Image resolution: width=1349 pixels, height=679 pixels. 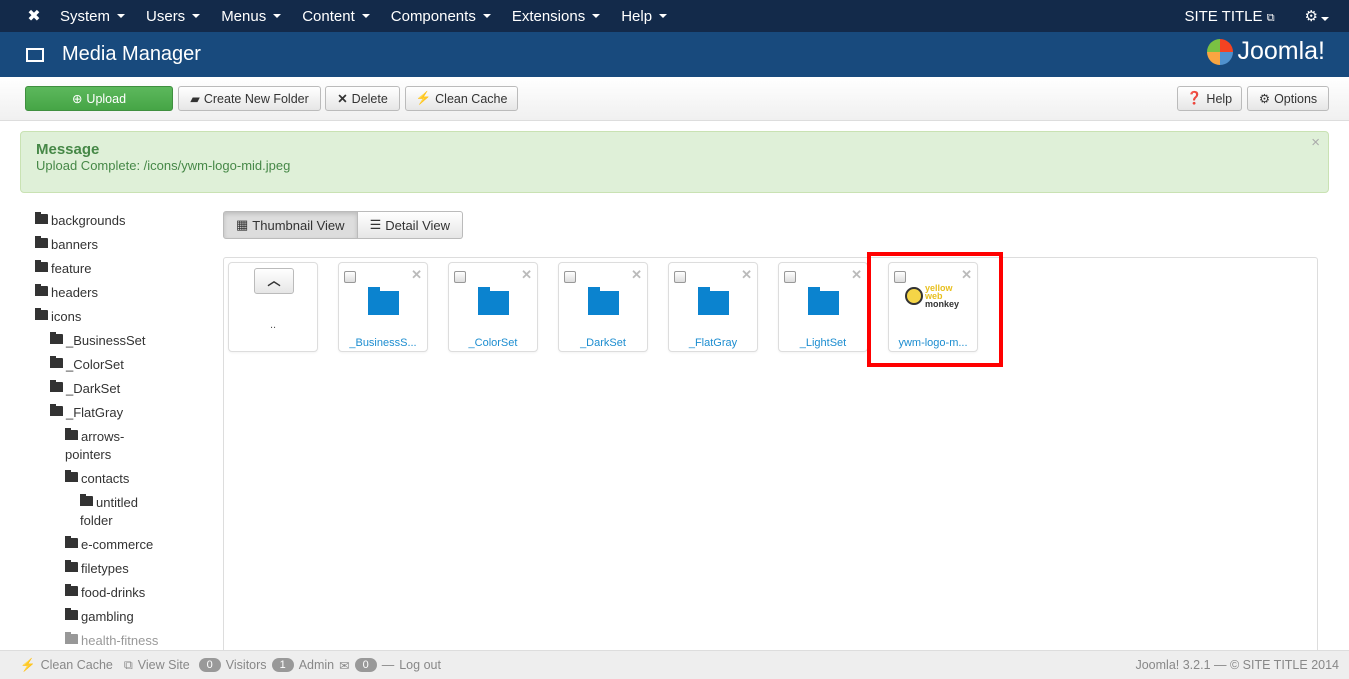 I want to click on tree-item: arrows-pointers, so click(x=100, y=446).